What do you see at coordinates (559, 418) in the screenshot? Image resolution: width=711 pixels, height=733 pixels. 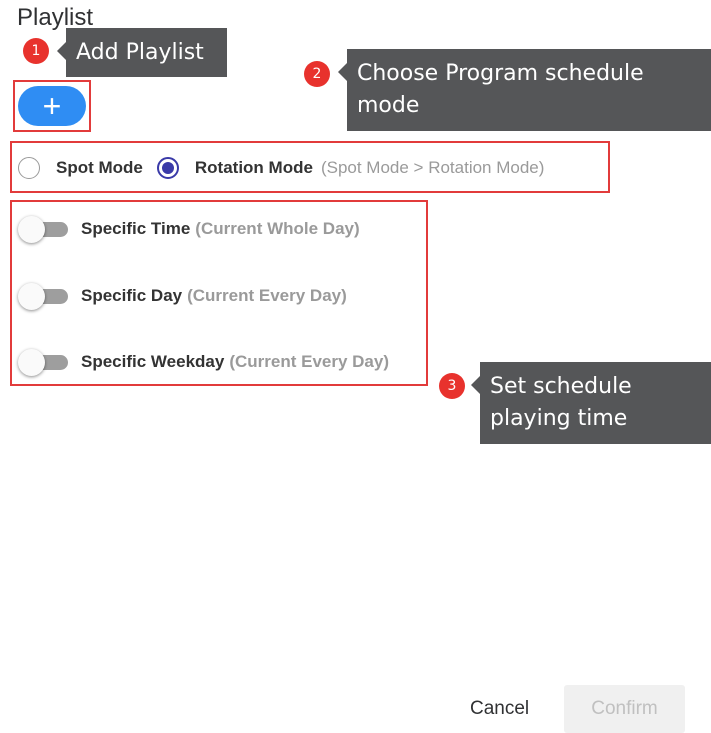 I see `callout-text-line: playing time` at bounding box center [559, 418].